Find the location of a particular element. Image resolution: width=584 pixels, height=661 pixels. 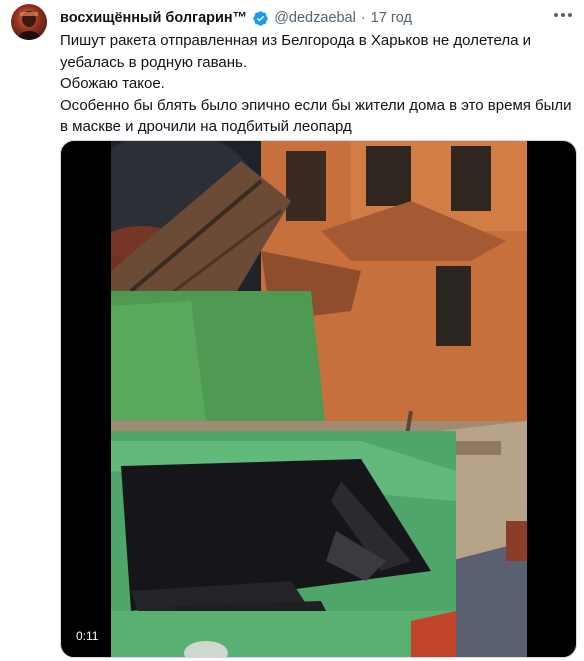

more-options-button is located at coordinates (563, 15).